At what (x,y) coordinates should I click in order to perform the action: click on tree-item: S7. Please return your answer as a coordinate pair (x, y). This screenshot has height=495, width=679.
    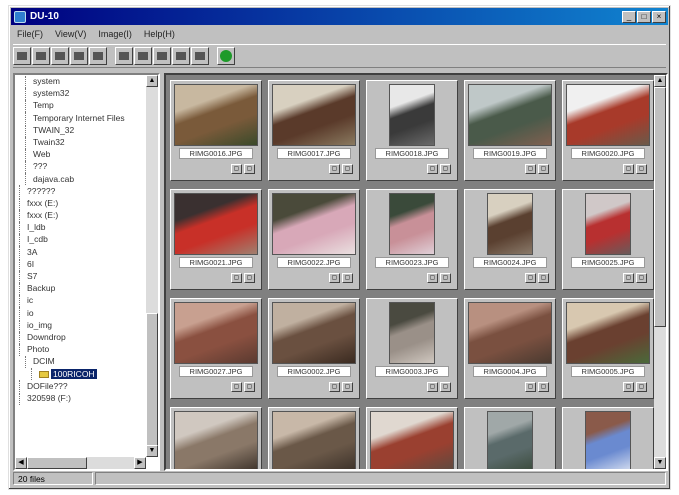
    Looking at the image, I should click on (80, 276).